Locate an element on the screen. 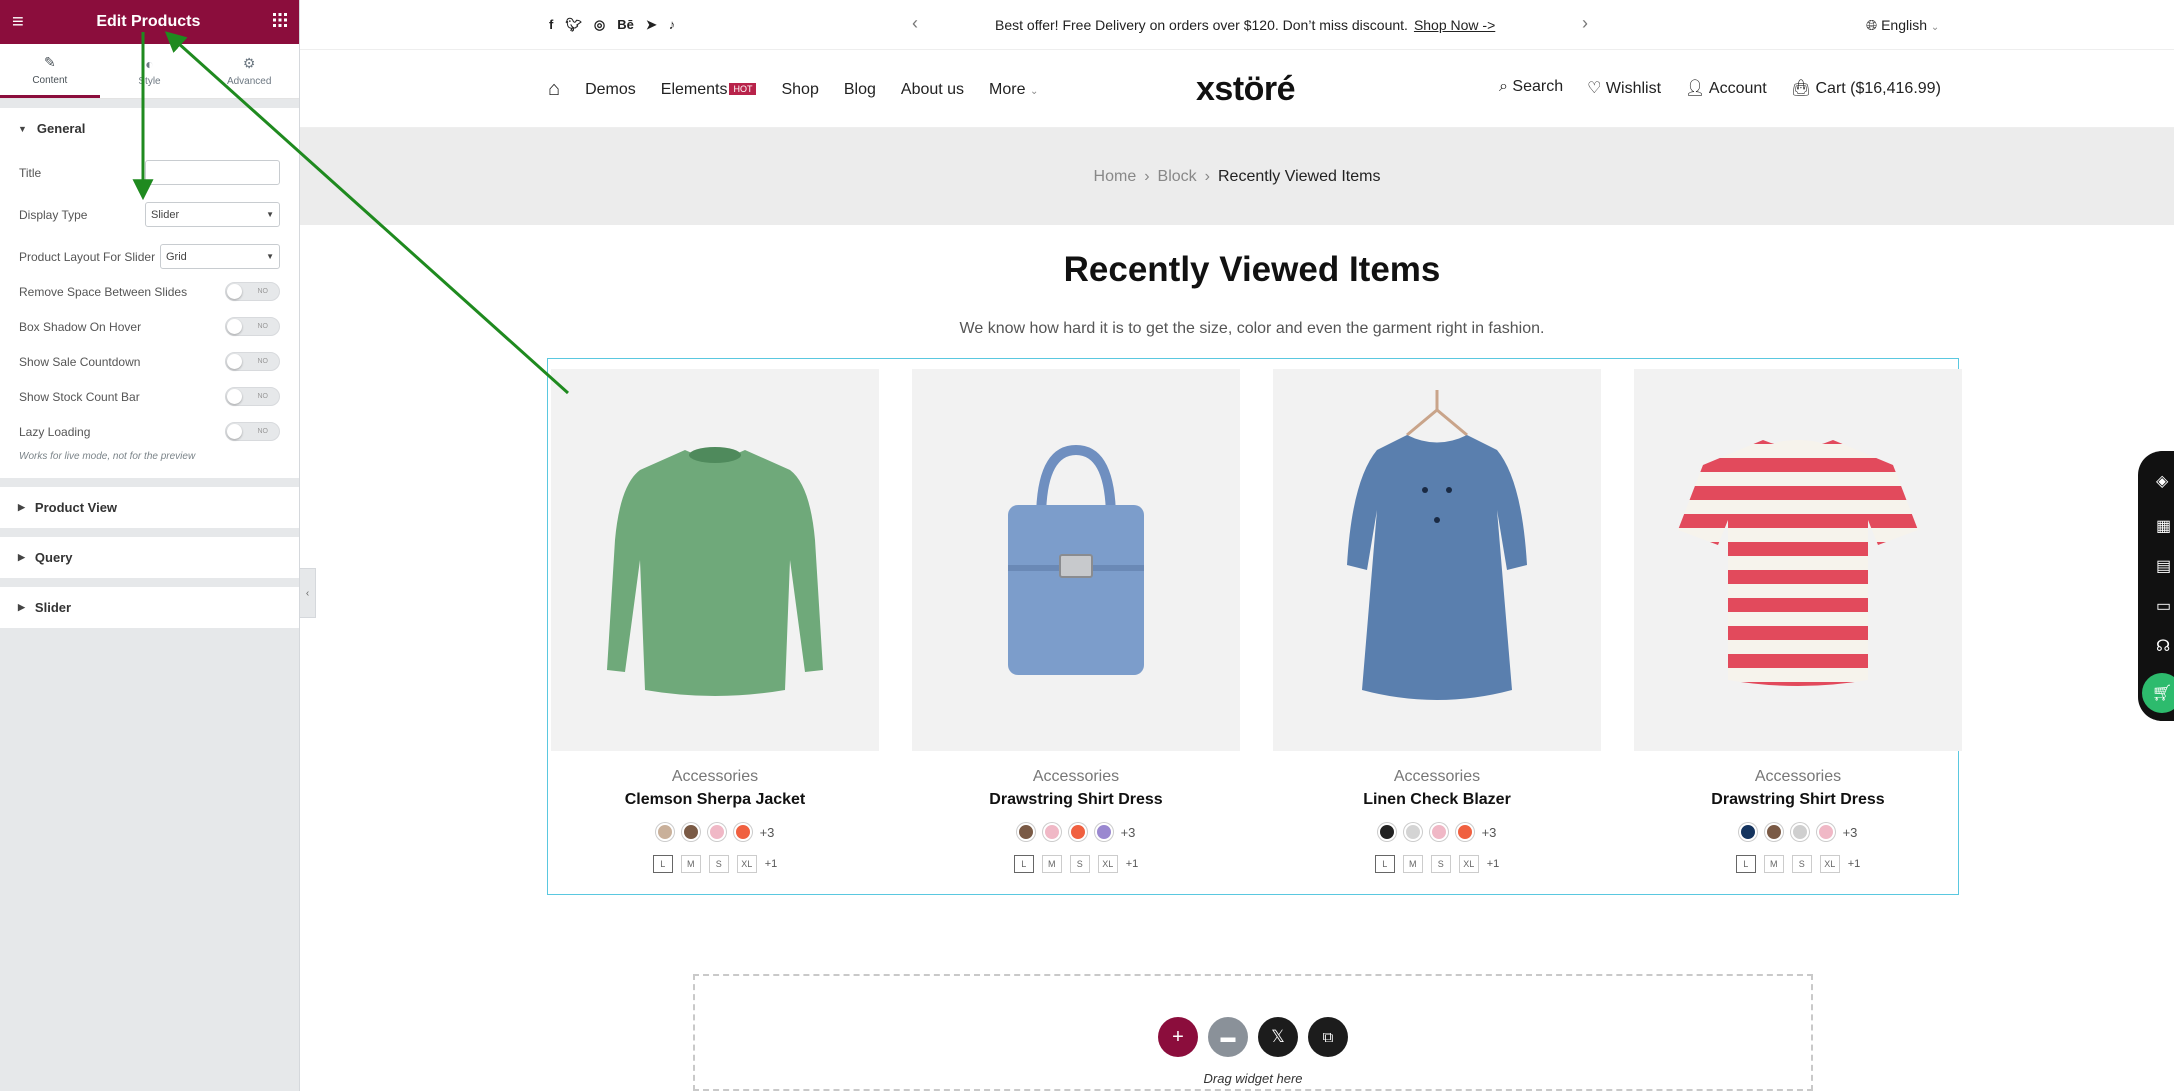 This screenshot has height=1091, width=2174. breadcrumb-home: Home is located at coordinates (1115, 177).